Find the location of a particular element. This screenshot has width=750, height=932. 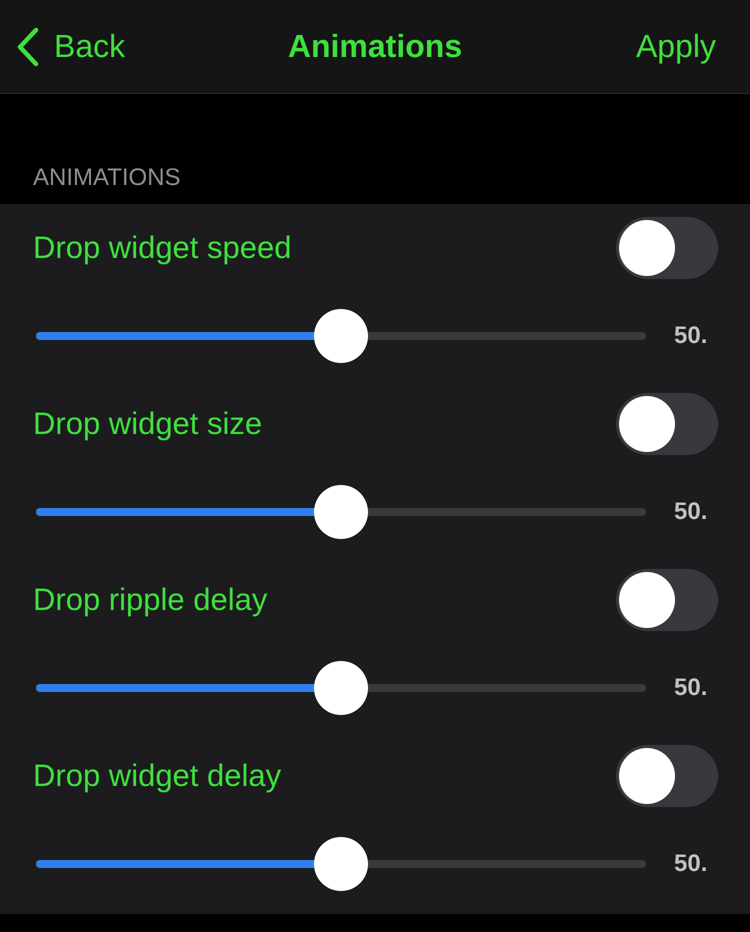

setting-label: Drop widget delay is located at coordinates (157, 776).